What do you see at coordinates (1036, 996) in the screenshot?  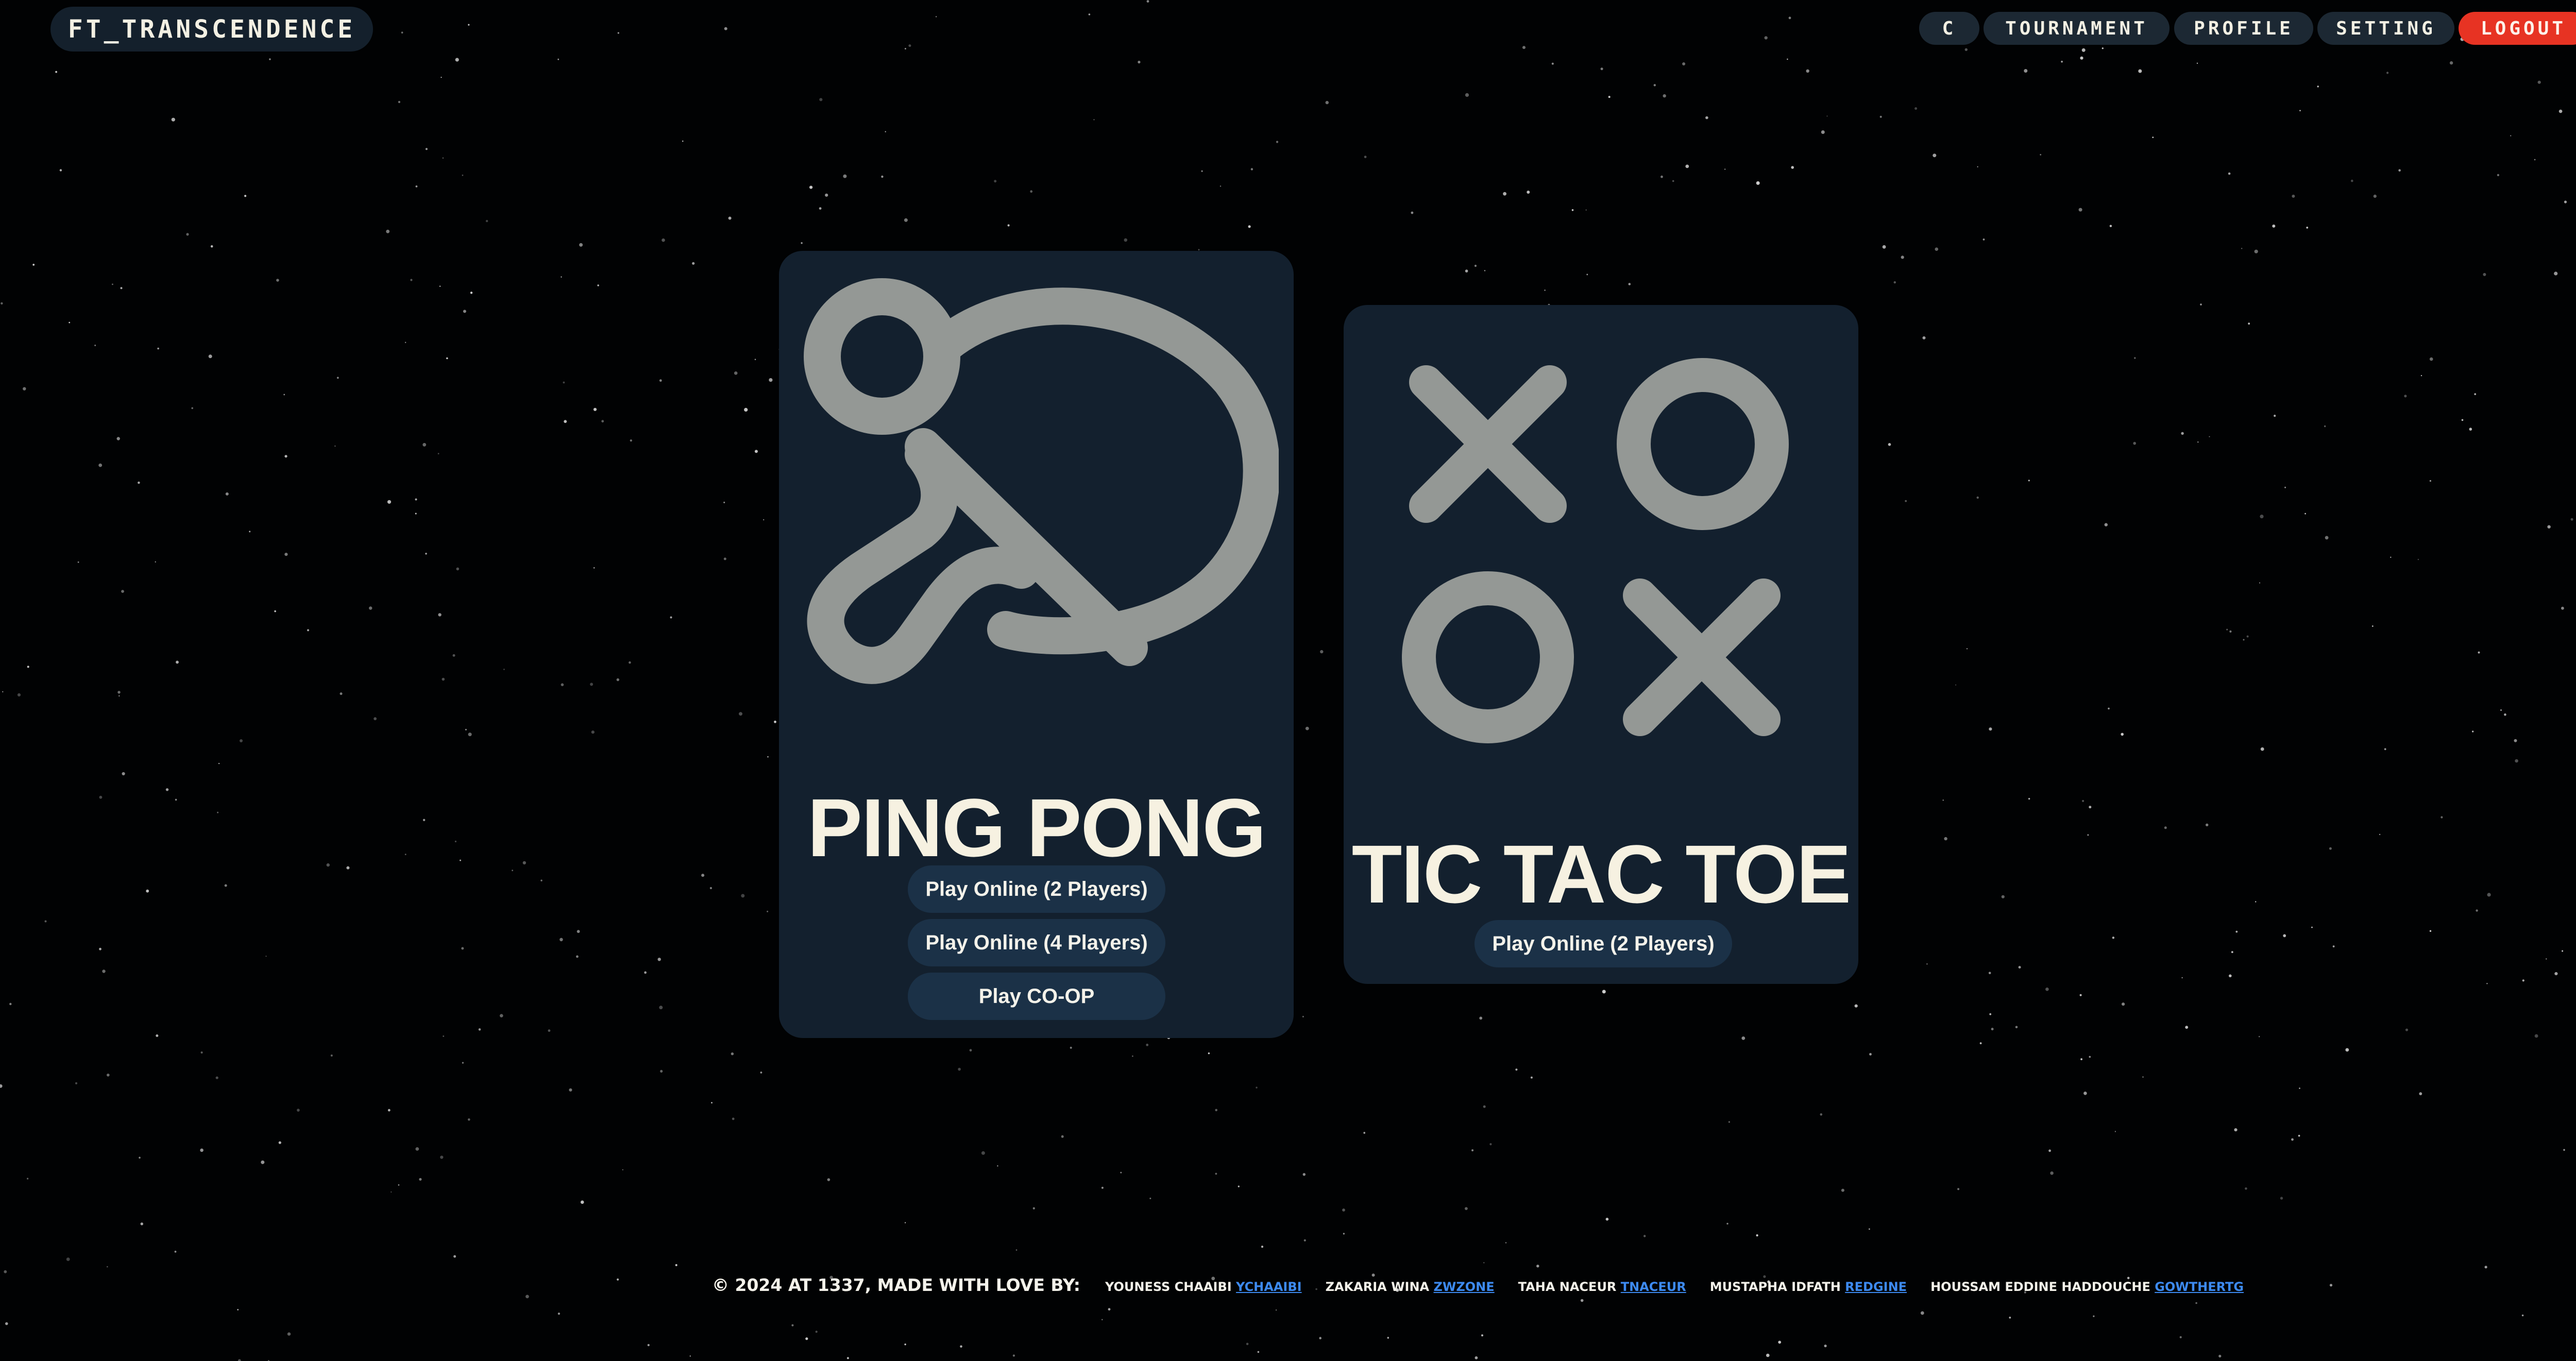 I see `play-co-op-button: Play CO-OP` at bounding box center [1036, 996].